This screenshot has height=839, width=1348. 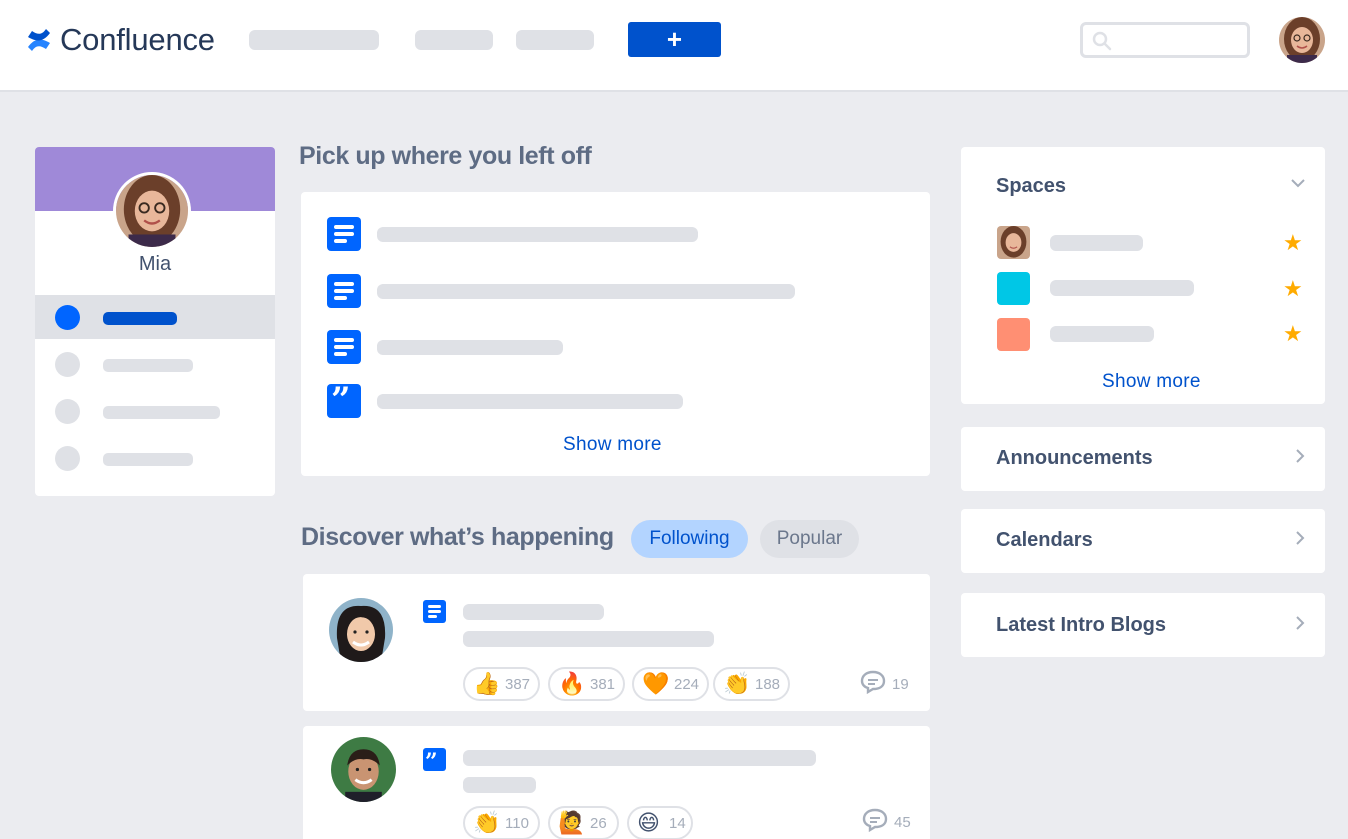 What do you see at coordinates (1013, 242) in the screenshot?
I see `space-avatar` at bounding box center [1013, 242].